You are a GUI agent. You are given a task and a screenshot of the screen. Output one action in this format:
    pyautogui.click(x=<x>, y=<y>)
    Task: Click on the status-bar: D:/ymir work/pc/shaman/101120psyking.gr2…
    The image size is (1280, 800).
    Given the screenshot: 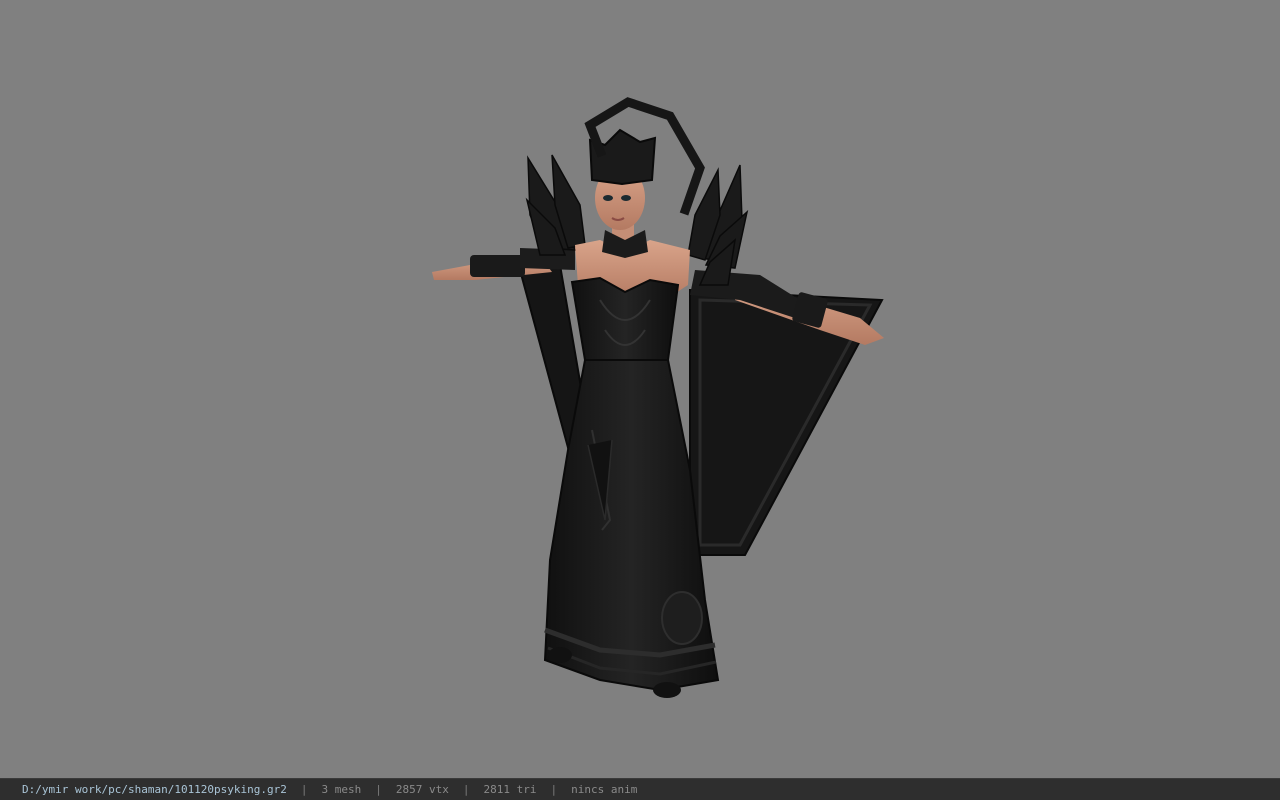 What is the action you would take?
    pyautogui.click(x=640, y=789)
    